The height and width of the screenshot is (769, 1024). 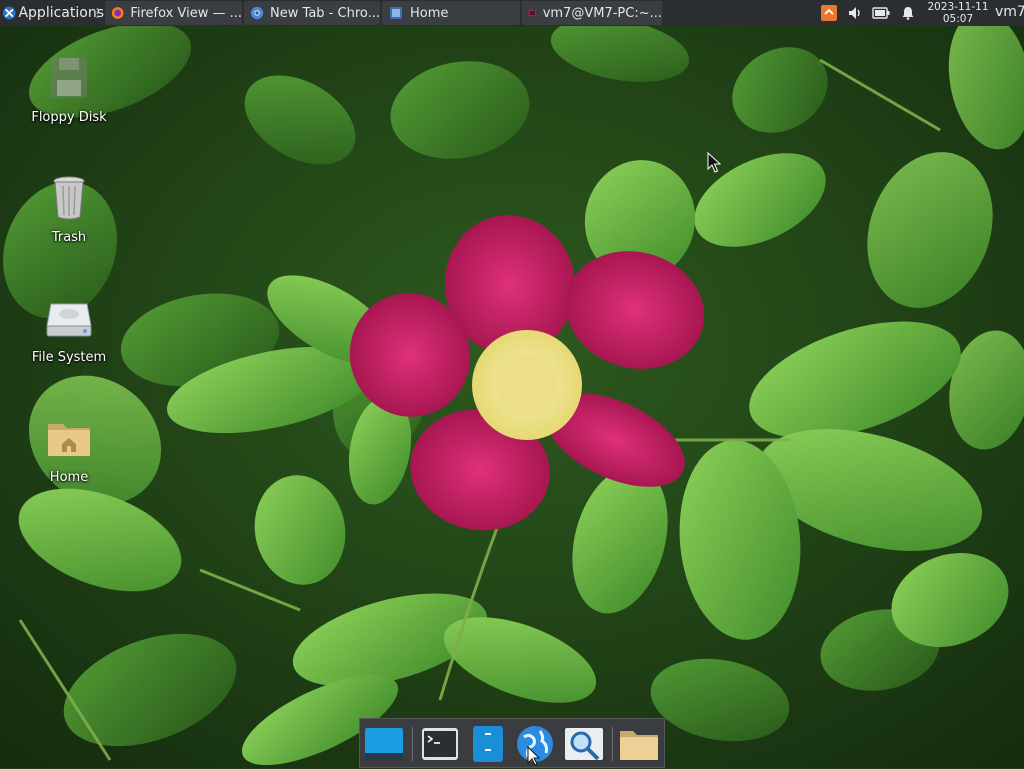 I want to click on clock-time: 05:07, so click(x=958, y=19).